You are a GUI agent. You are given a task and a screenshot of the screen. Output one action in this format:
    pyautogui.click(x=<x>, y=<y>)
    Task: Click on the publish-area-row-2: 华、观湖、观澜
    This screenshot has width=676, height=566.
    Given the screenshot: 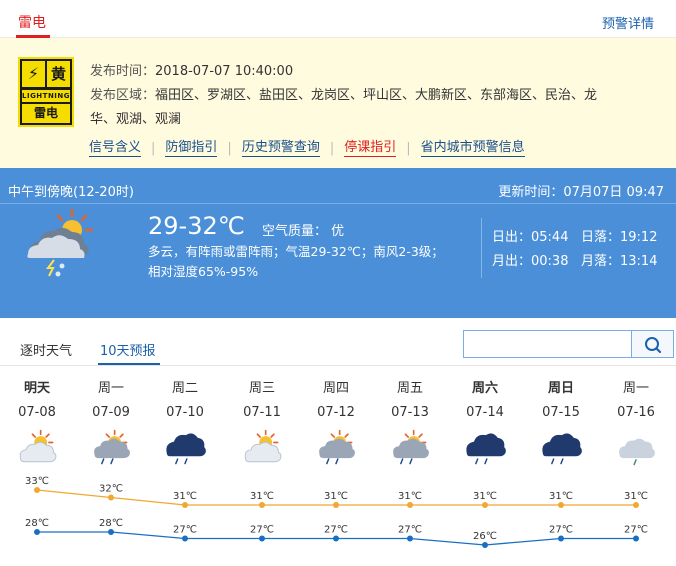 What is the action you would take?
    pyautogui.click(x=375, y=120)
    